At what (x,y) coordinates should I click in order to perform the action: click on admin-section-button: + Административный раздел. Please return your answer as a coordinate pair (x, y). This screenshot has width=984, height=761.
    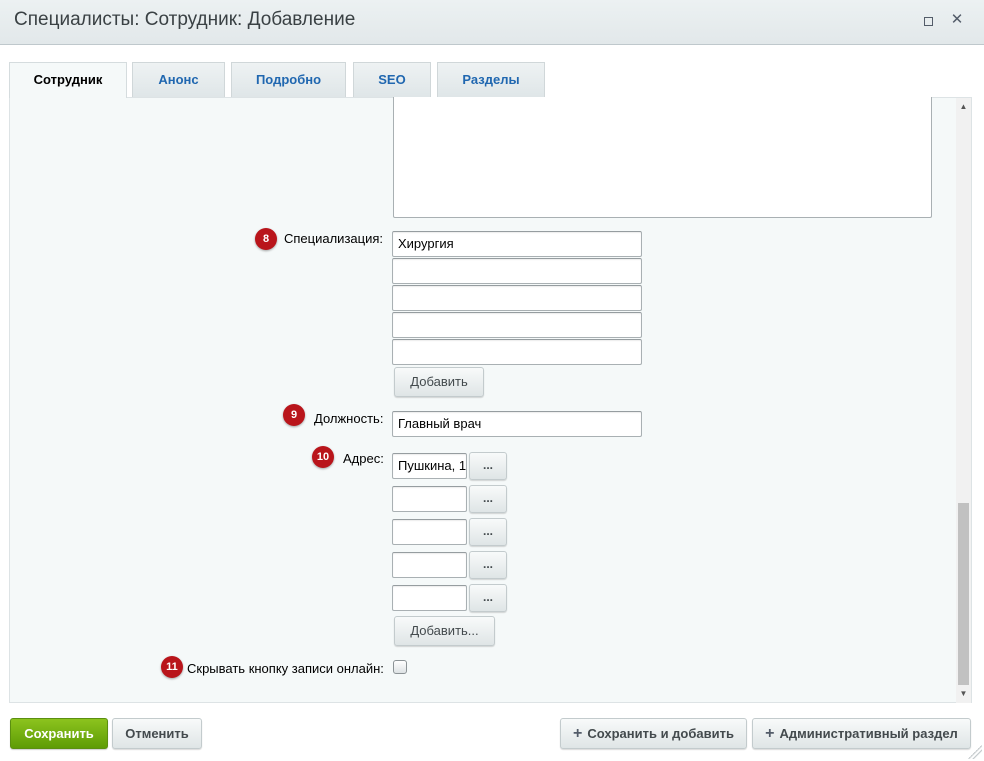
    Looking at the image, I should click on (861, 733).